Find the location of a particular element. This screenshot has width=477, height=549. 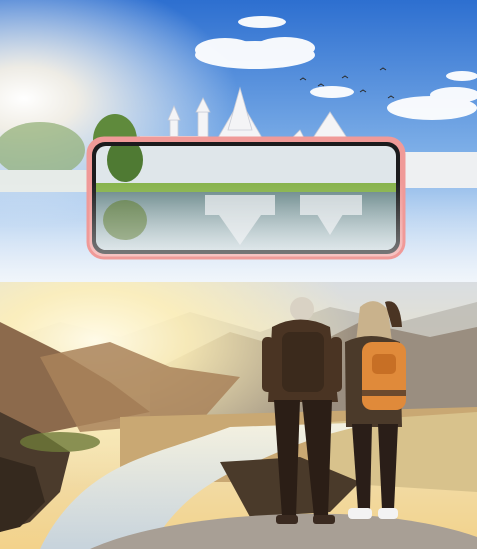

beanie is located at coordinates (302, 309).